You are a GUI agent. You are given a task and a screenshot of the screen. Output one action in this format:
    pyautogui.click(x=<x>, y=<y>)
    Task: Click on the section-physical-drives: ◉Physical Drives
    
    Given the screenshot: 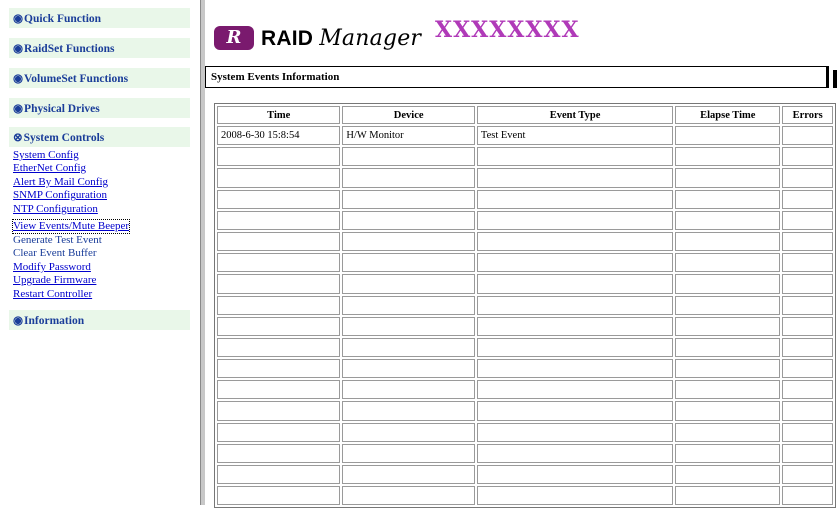 What is the action you would take?
    pyautogui.click(x=99, y=108)
    